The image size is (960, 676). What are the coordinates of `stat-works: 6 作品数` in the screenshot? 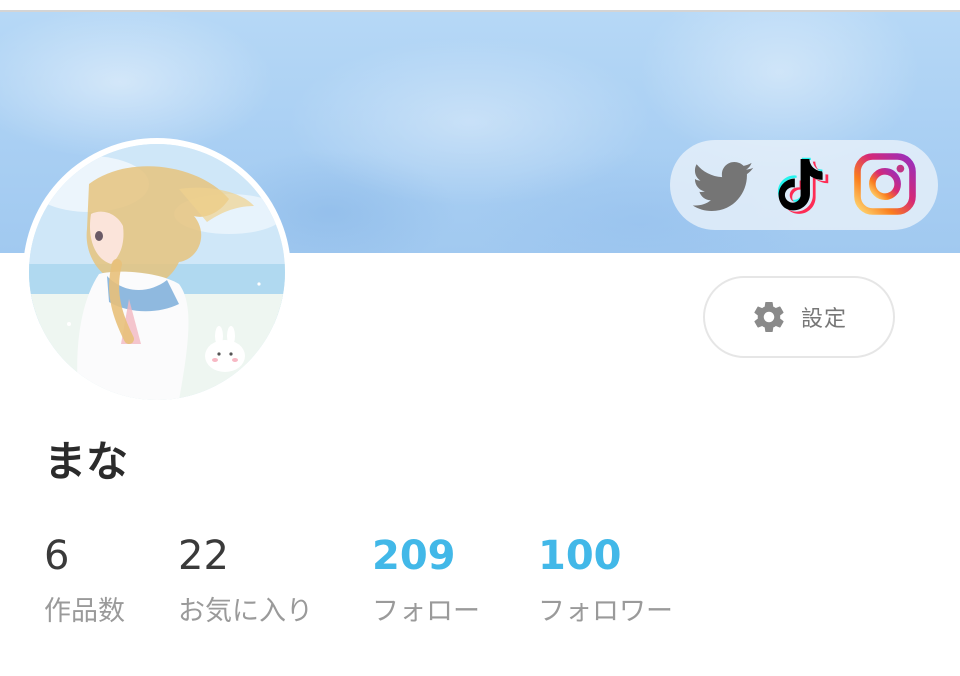 It's located at (84, 579).